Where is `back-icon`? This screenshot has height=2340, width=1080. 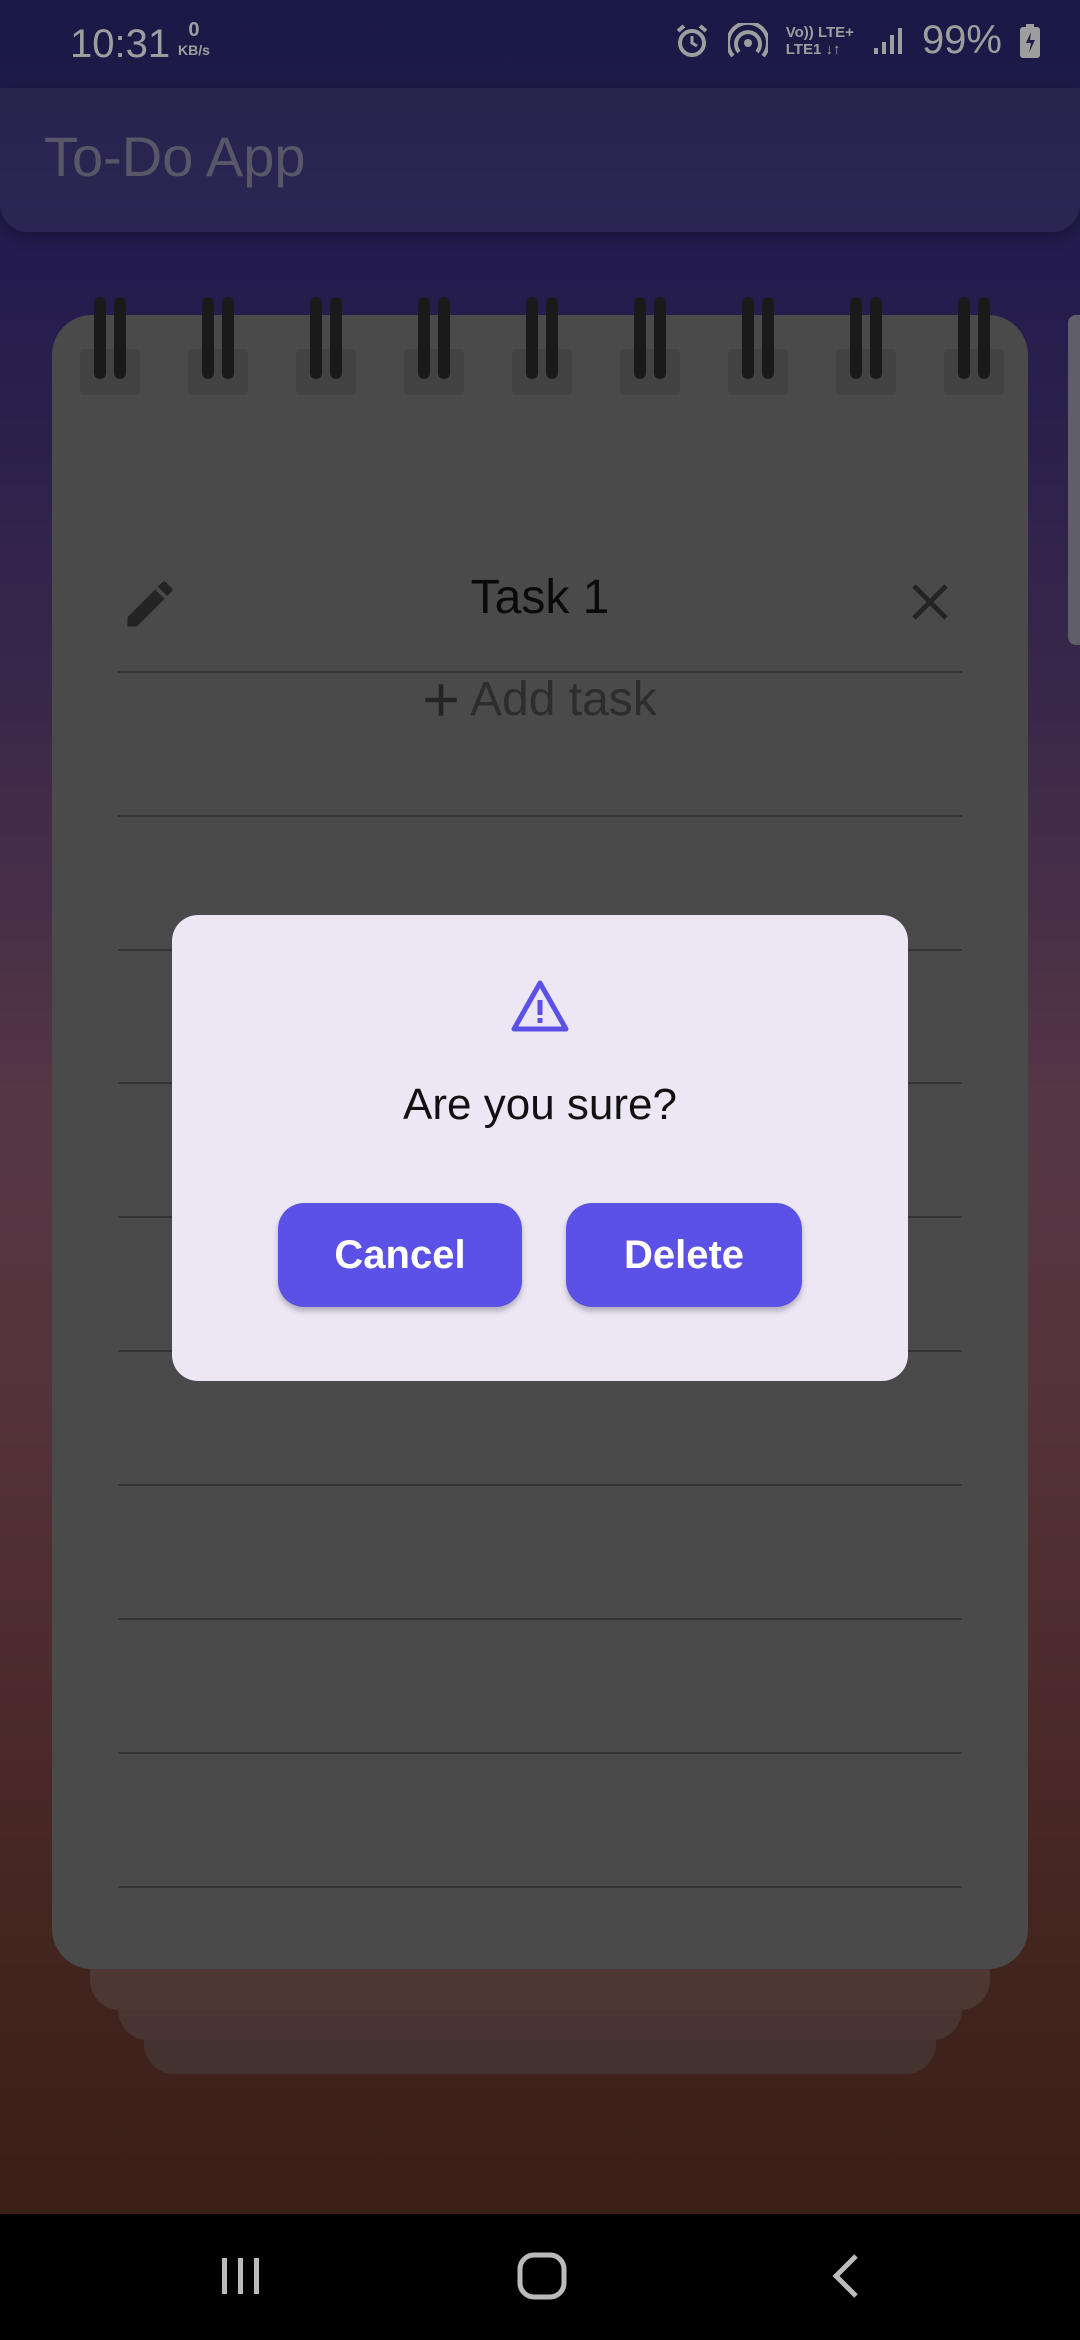
back-icon is located at coordinates (846, 2276).